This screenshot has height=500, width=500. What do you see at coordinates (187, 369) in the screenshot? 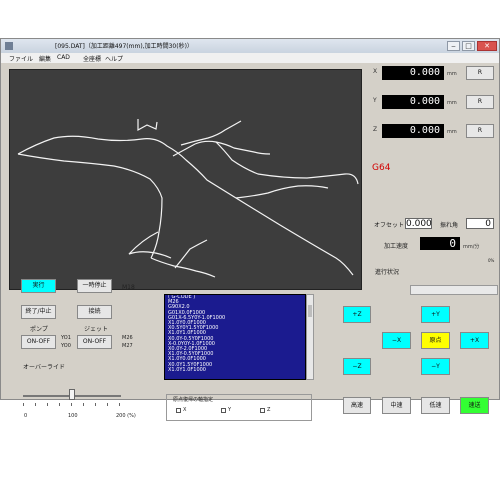
I see `gcode-line: X1.0Y1.0F1000` at bounding box center [187, 369].